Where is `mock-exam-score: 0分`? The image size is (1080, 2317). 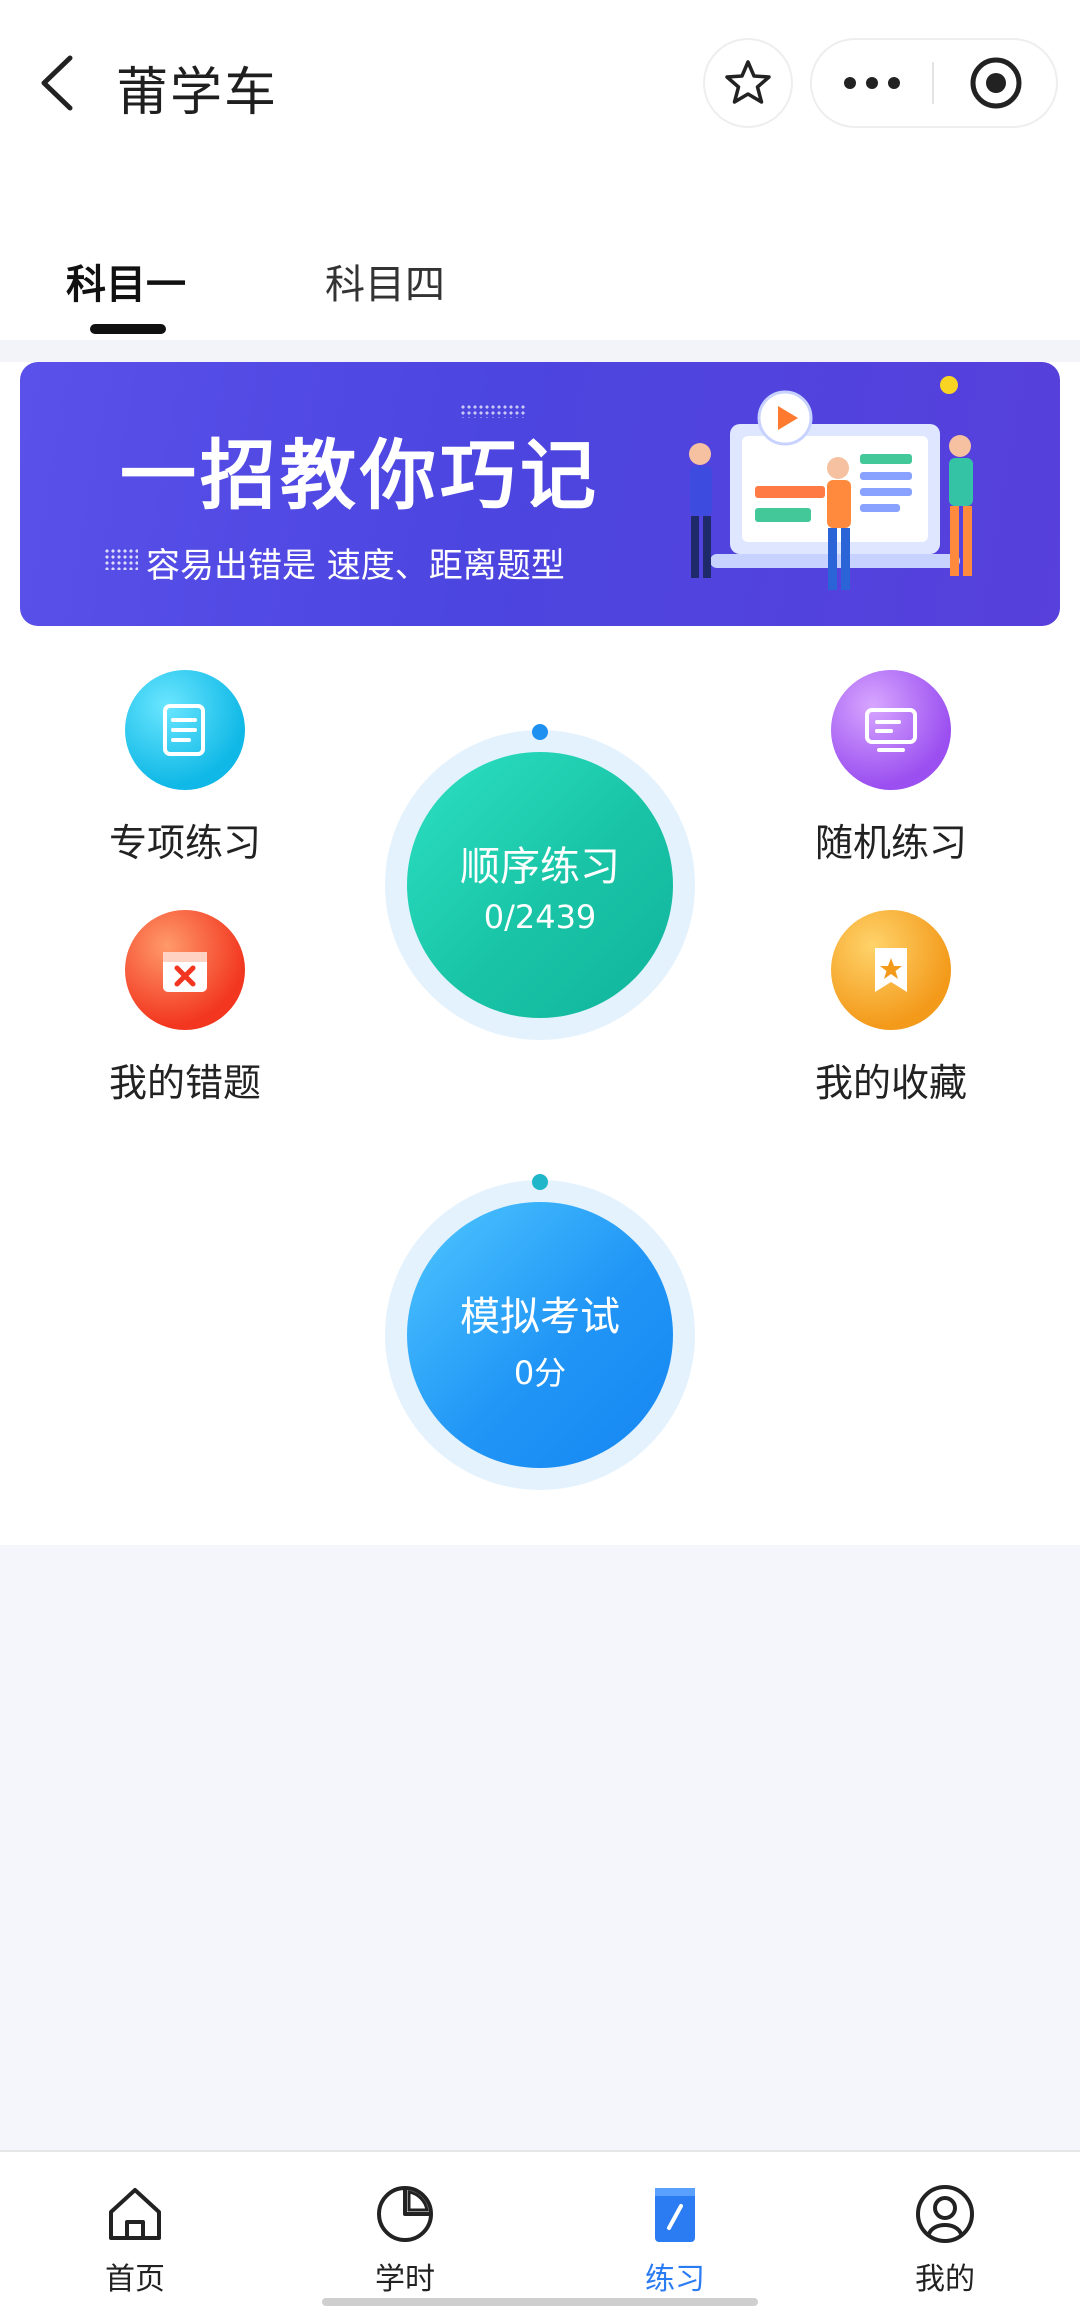 mock-exam-score: 0分 is located at coordinates (540, 1373).